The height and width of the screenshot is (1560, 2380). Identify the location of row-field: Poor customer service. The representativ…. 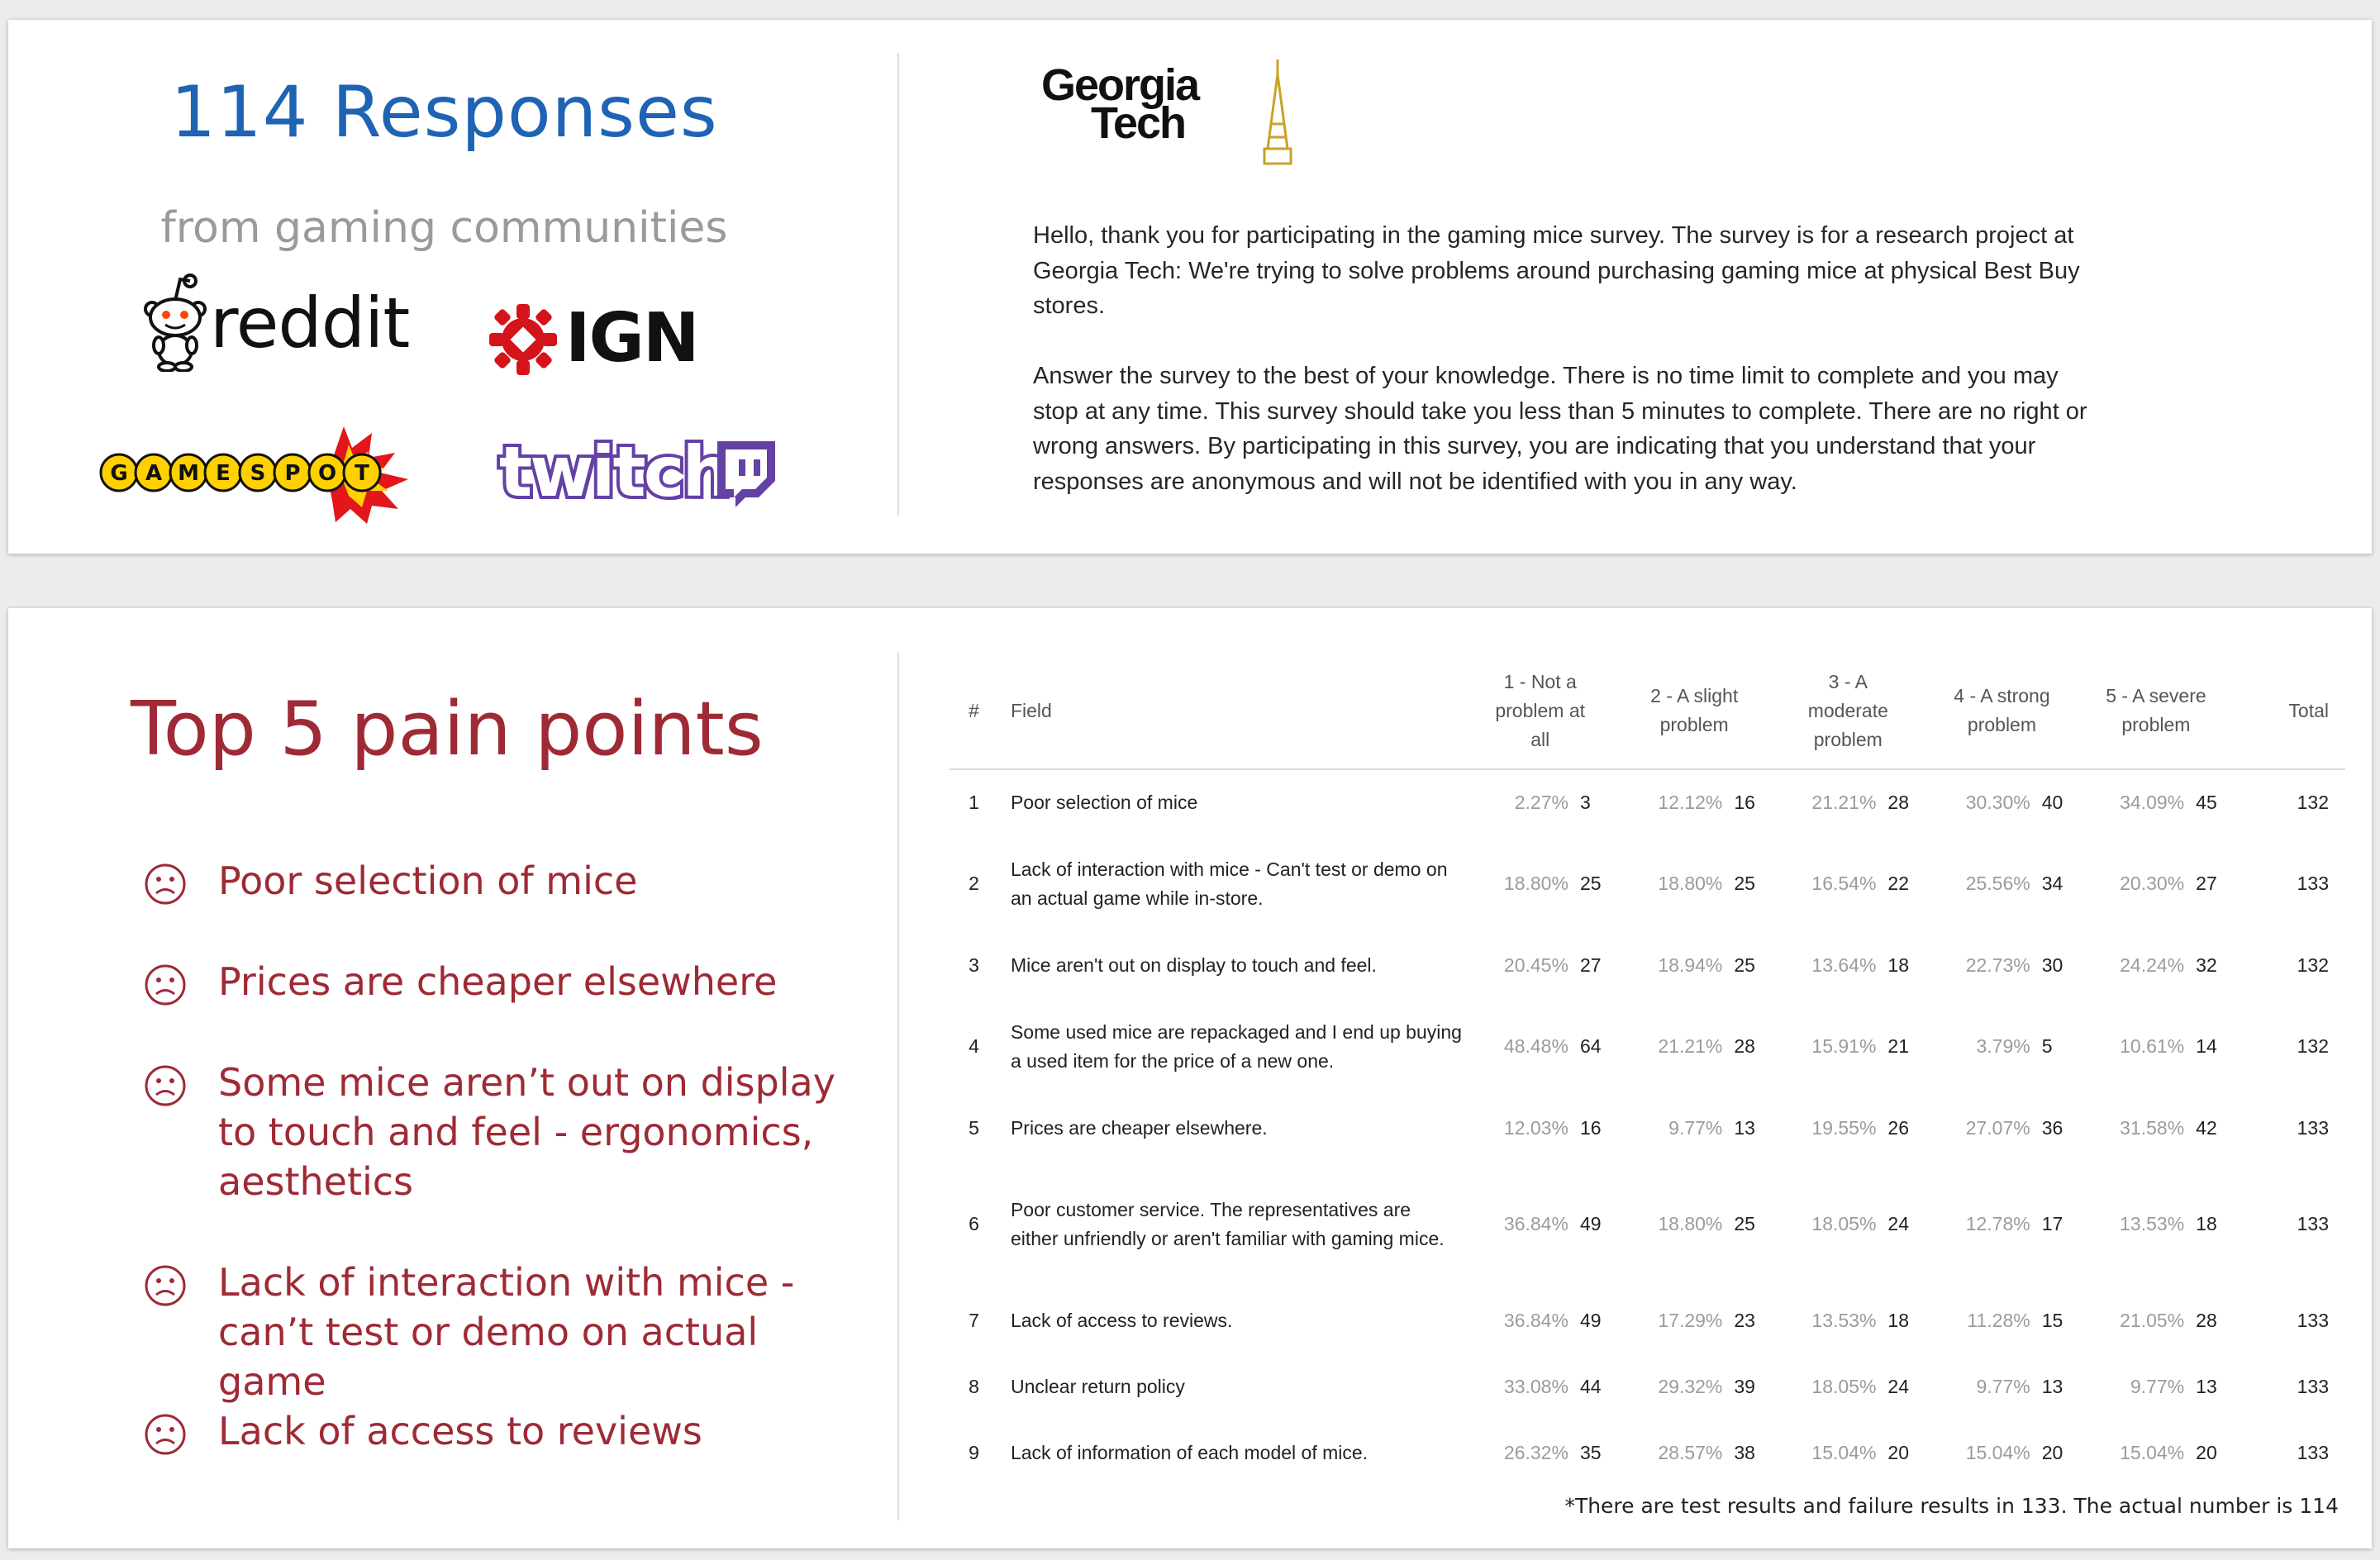
(1227, 1223).